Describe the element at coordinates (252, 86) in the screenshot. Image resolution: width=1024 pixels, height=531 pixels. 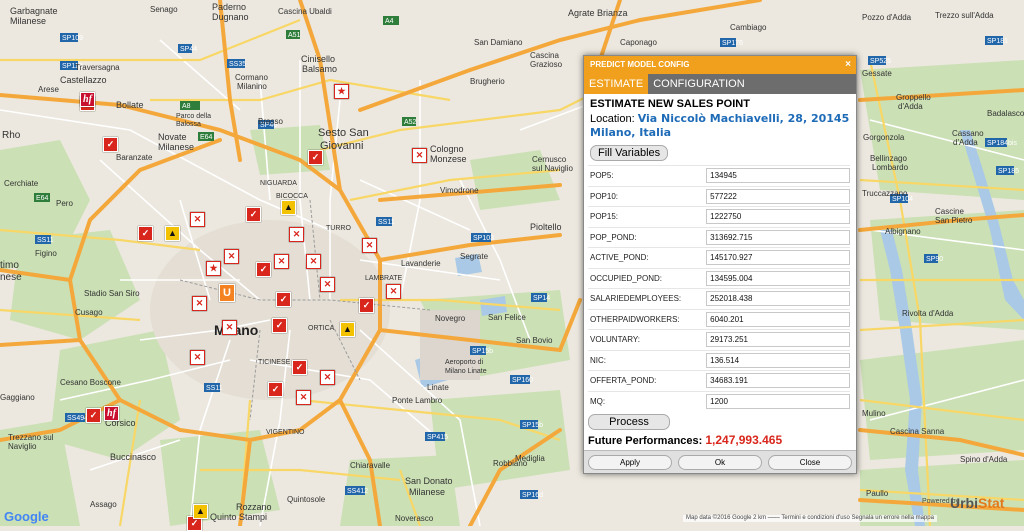
I see `svg-text: Milanino` at that location.